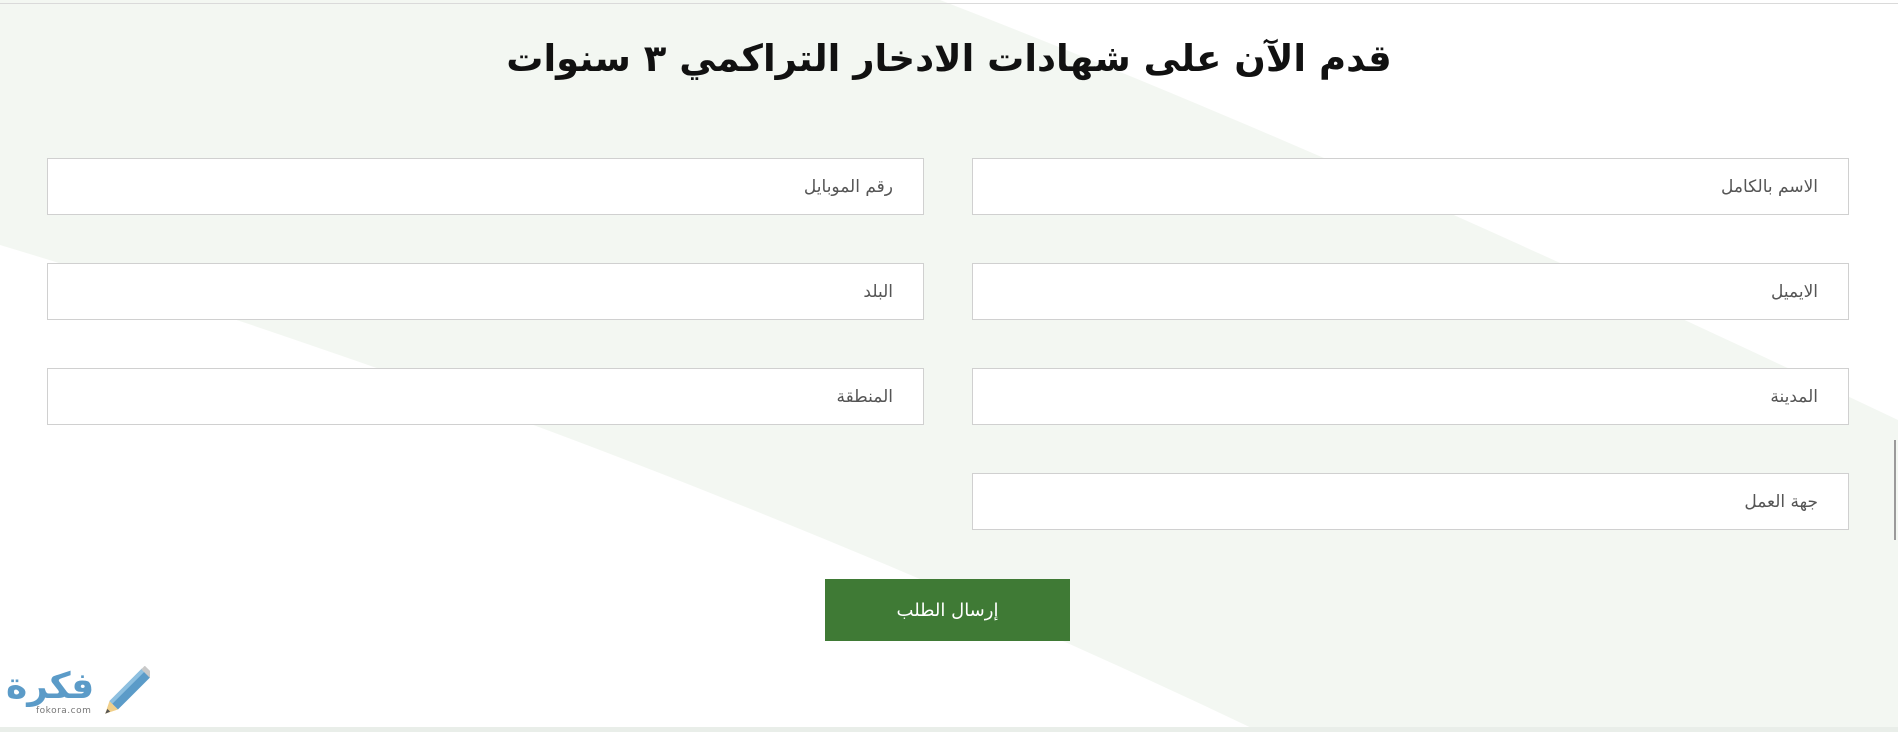 The width and height of the screenshot is (1898, 732). What do you see at coordinates (485, 396) in the screenshot?
I see `region-input` at bounding box center [485, 396].